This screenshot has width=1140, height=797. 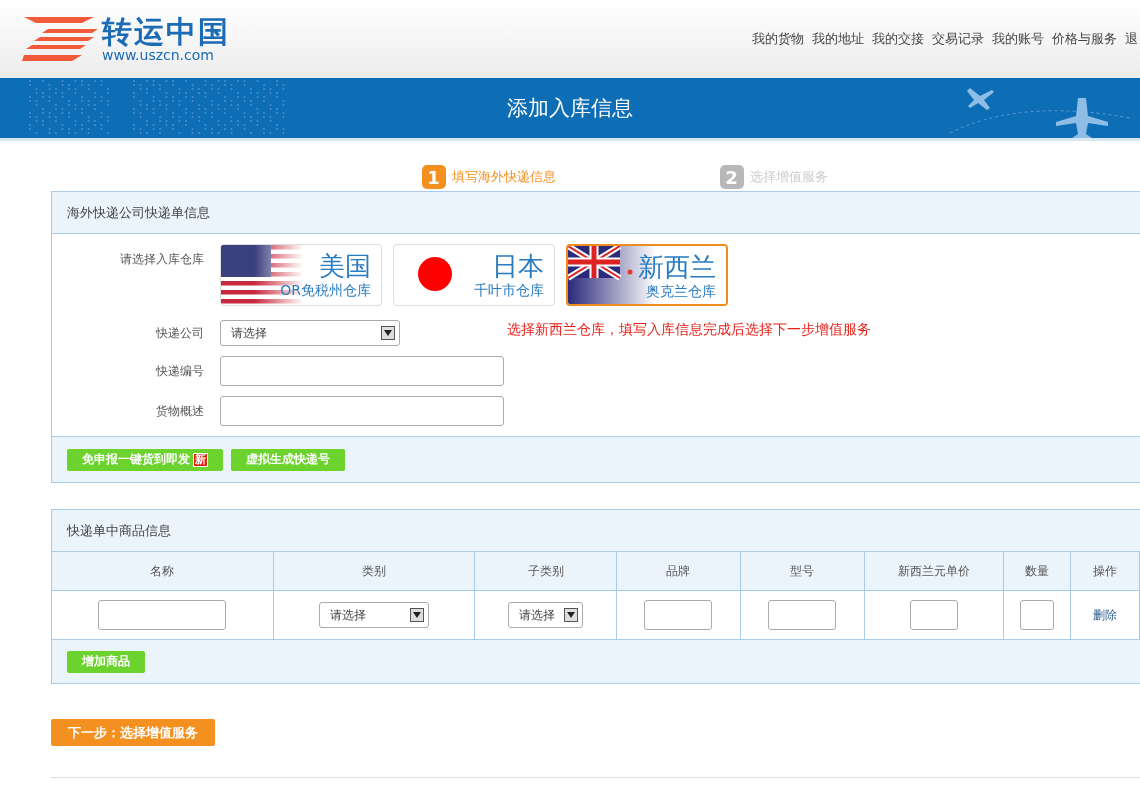 I want to click on logo-url: www.uszcn.com, so click(x=158, y=55).